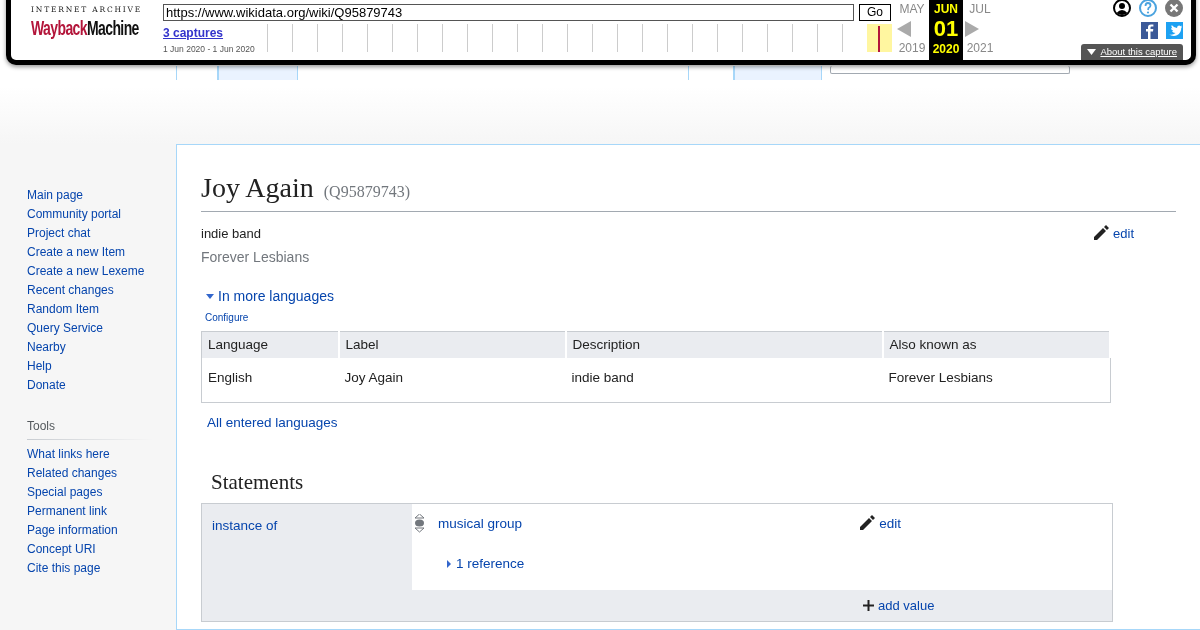  Describe the element at coordinates (245, 525) in the screenshot. I see `property-link: instance of` at that location.